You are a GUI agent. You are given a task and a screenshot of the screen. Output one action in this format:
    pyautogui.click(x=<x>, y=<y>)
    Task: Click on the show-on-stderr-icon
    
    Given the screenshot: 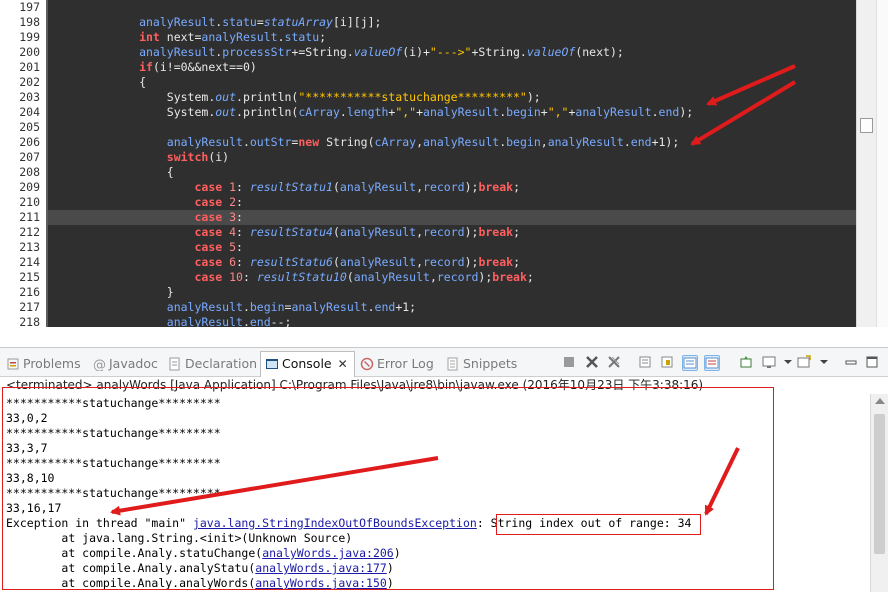 What is the action you would take?
    pyautogui.click(x=712, y=363)
    